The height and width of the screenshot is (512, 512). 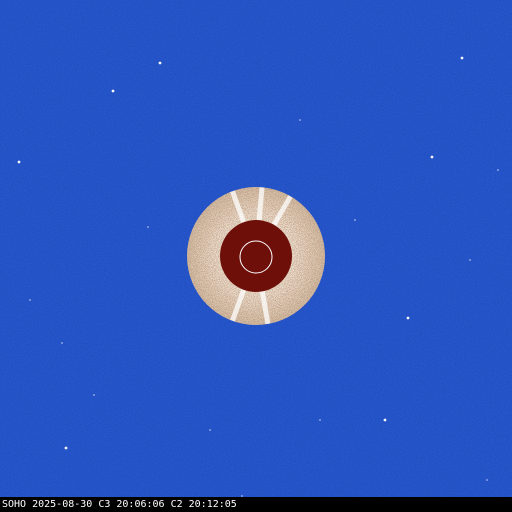 What do you see at coordinates (256, 504) in the screenshot?
I see `image-caption: SOHO 2025-08-30 C3 20:06:06 C2 20:12:05` at bounding box center [256, 504].